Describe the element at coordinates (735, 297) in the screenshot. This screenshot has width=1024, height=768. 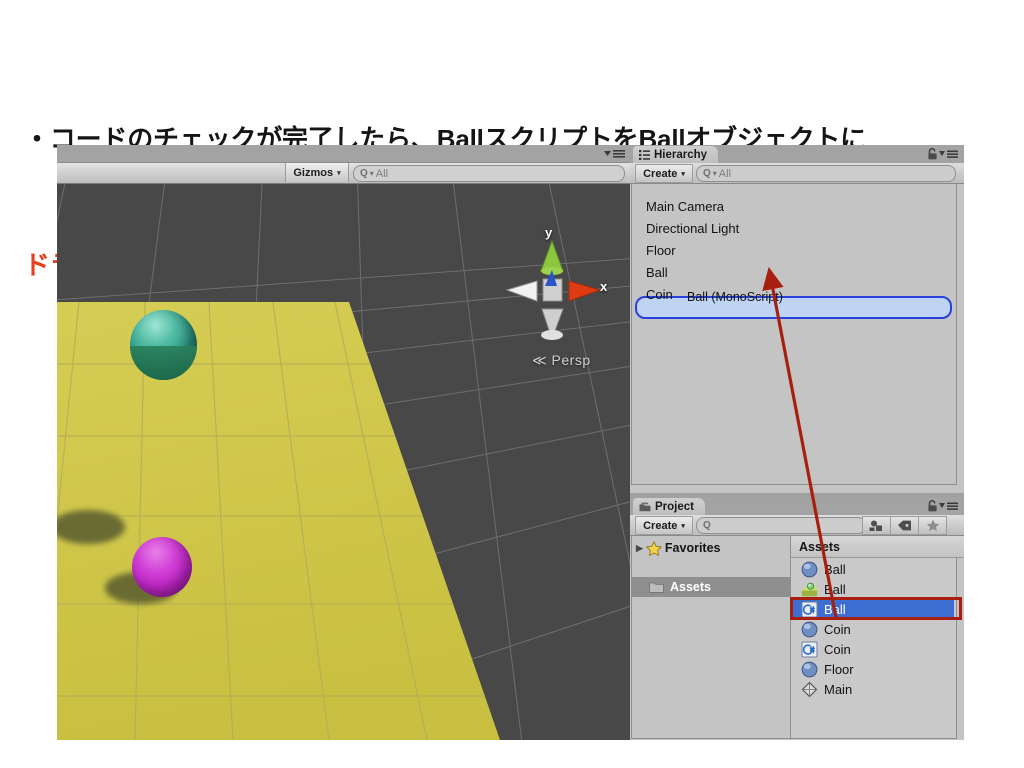
I see `drag-tooltip-label: Ball (MonoScript)` at that location.